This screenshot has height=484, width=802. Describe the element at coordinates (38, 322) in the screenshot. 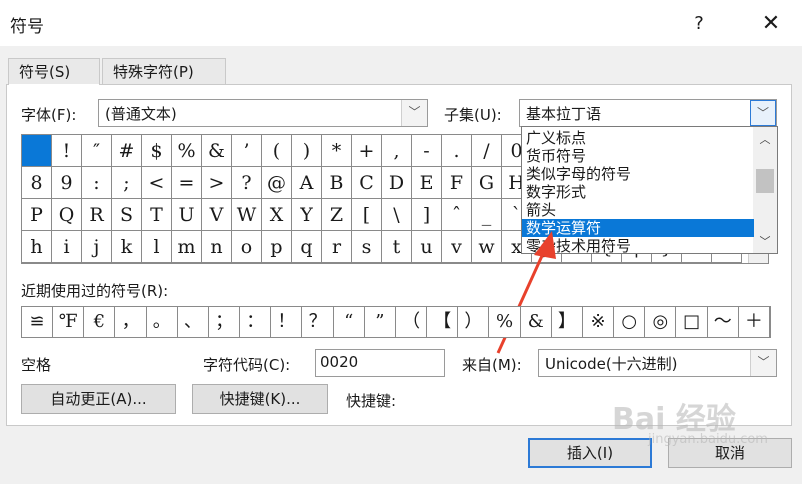

I see `recent-symbol-cell: ≌` at that location.